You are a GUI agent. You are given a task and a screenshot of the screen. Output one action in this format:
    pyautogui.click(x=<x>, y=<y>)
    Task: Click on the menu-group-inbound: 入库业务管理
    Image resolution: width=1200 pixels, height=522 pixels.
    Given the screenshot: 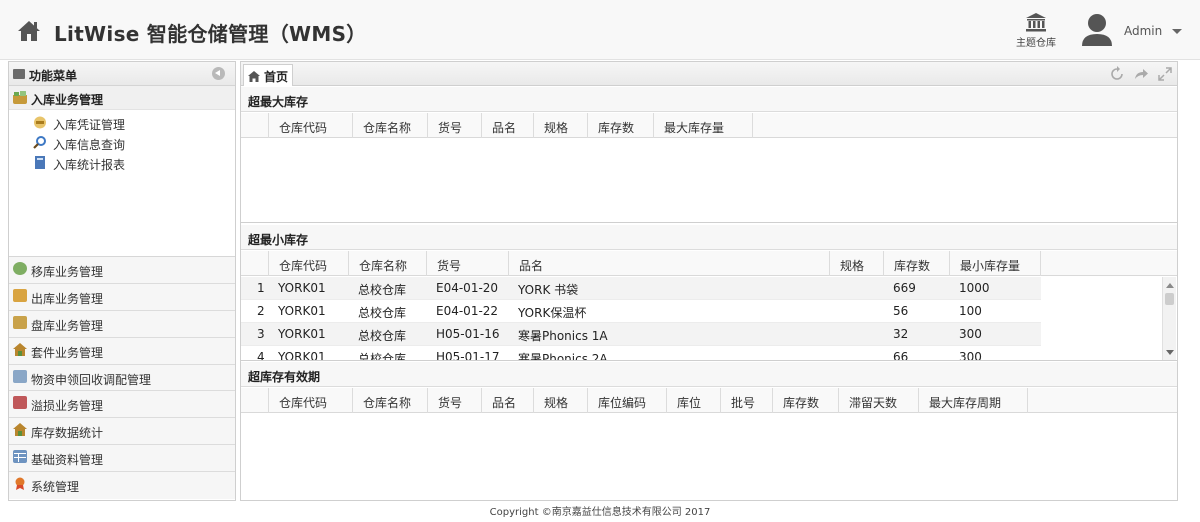 What is the action you would take?
    pyautogui.click(x=122, y=98)
    